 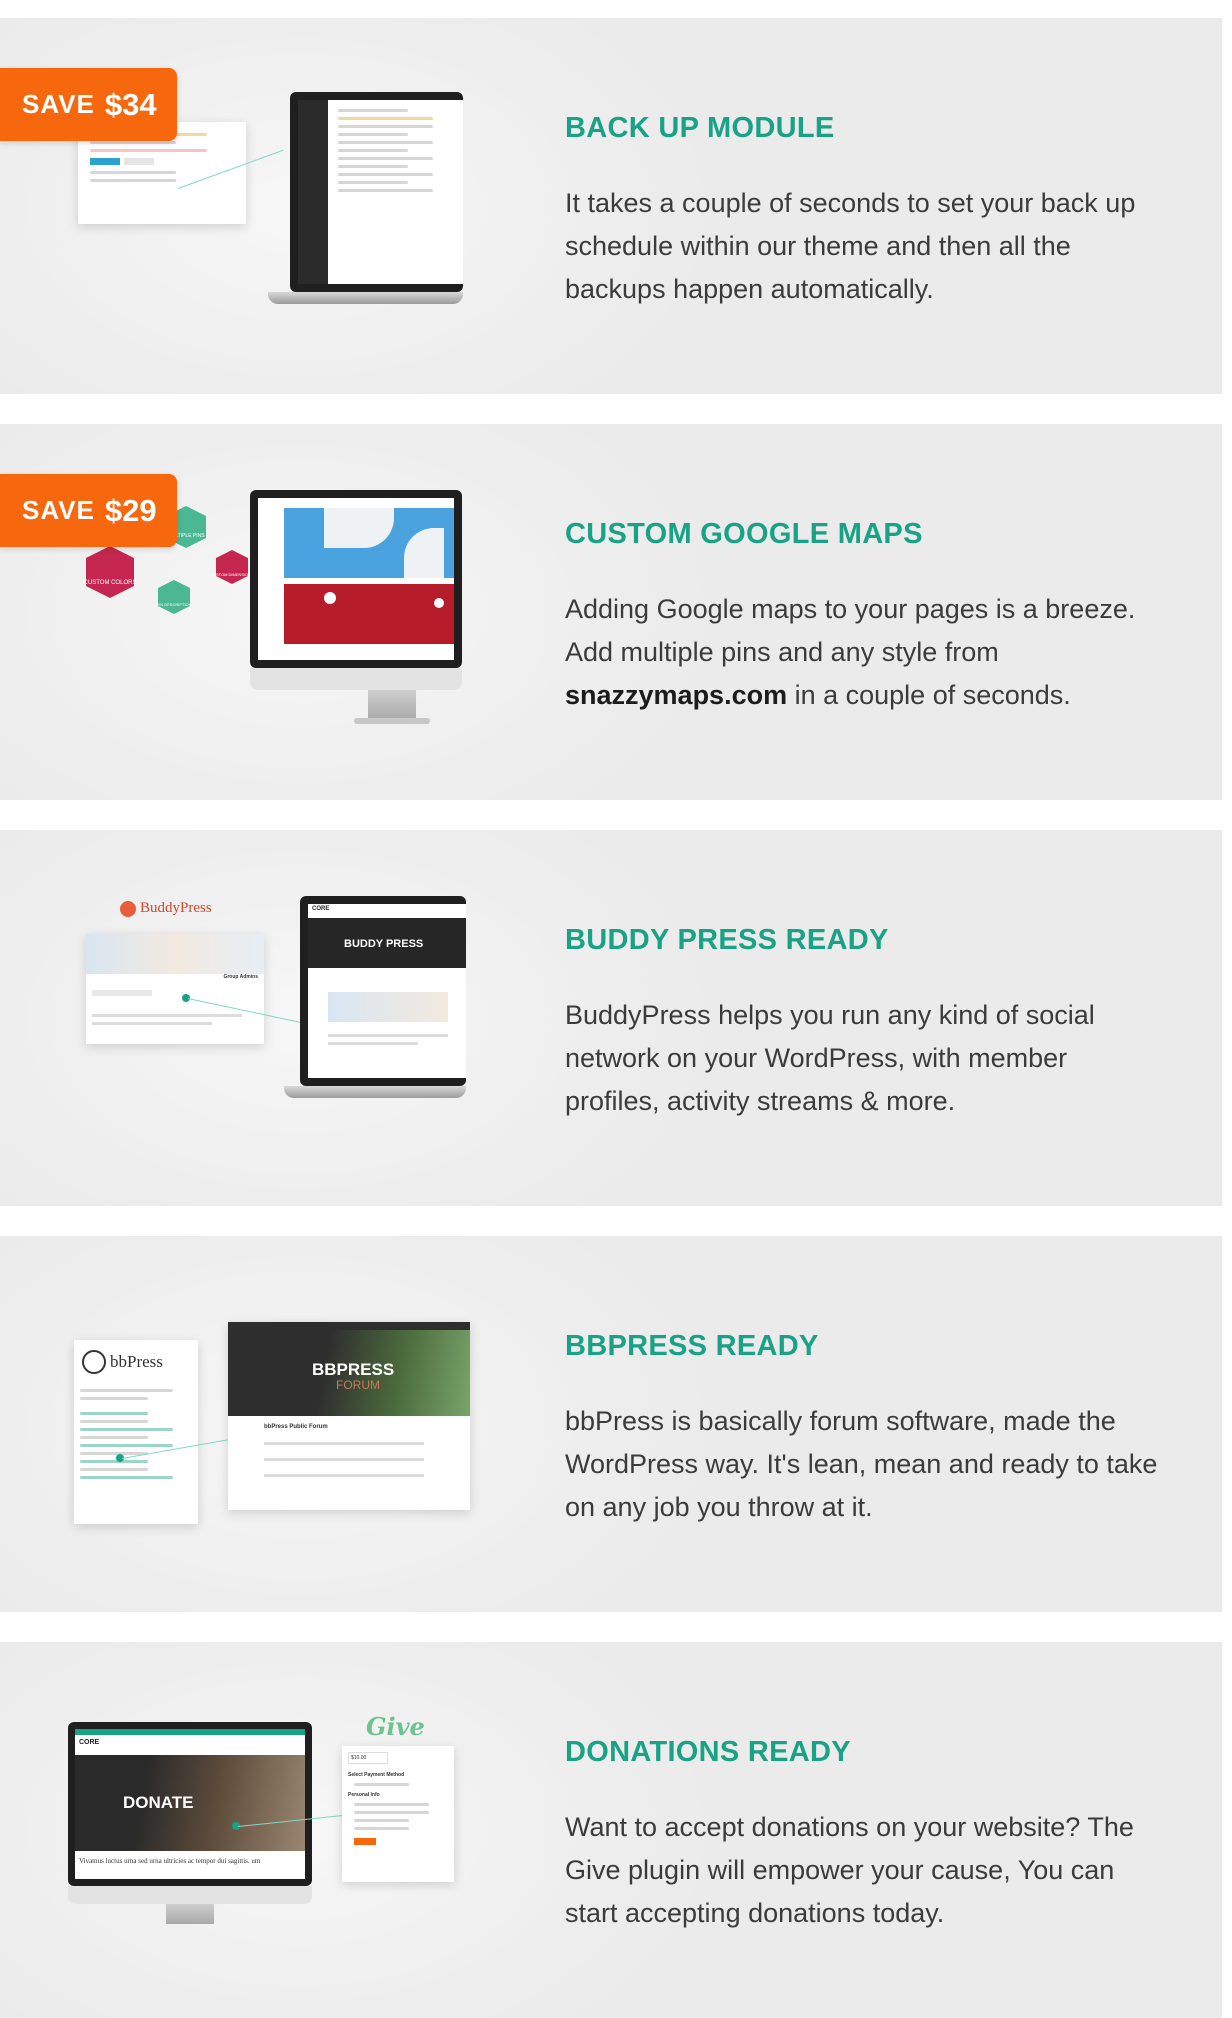 What do you see at coordinates (175, 989) in the screenshot?
I see `buddypress-profile-card: Group Admins` at bounding box center [175, 989].